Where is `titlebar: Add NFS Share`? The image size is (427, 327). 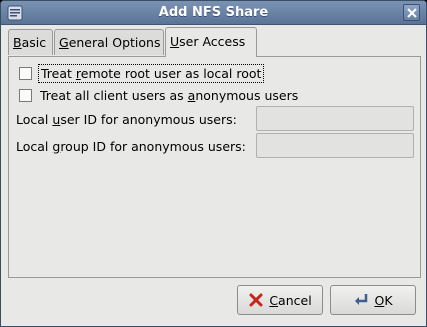
titlebar: Add NFS Share is located at coordinates (213, 13).